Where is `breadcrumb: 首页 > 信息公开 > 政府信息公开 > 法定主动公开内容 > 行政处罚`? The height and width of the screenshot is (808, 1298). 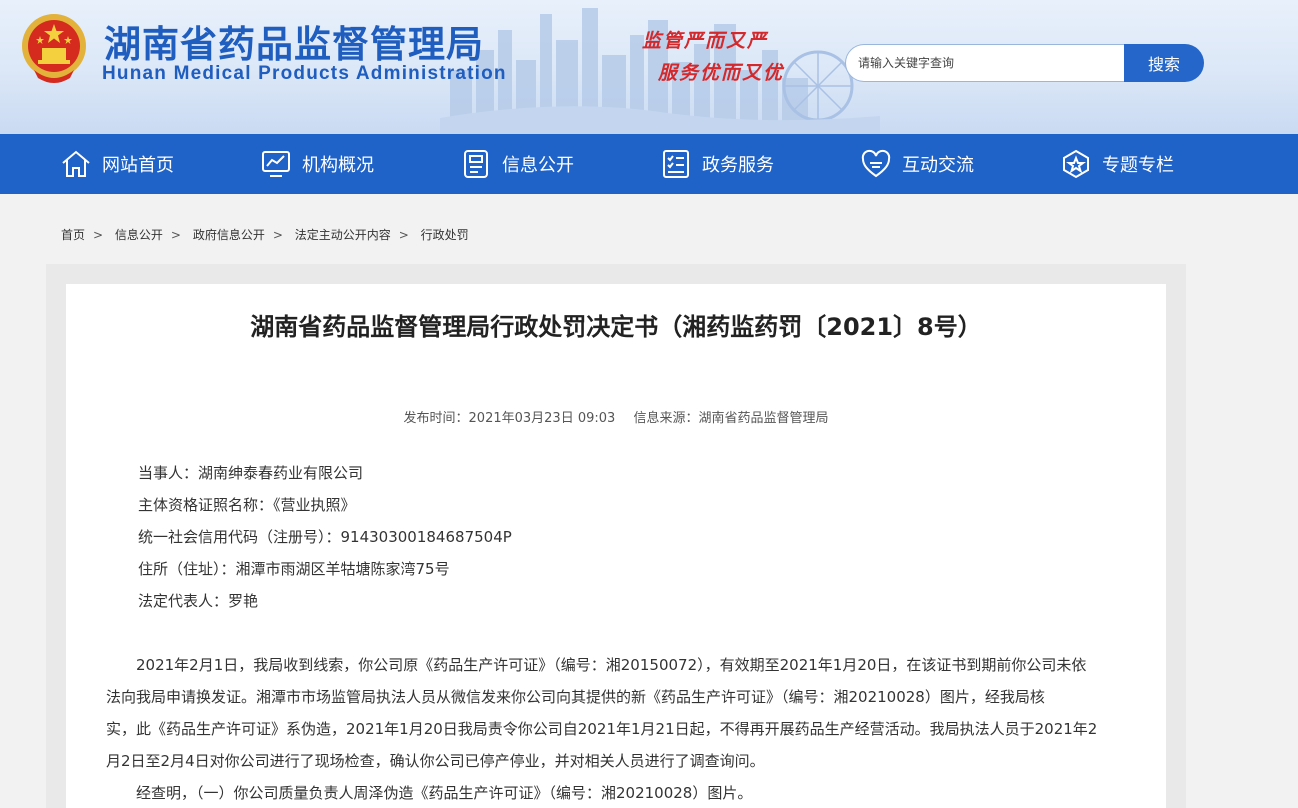
breadcrumb: 首页 > 信息公开 > 政府信息公开 > 法定主动公开内容 > 行政处罚 is located at coordinates (265, 234).